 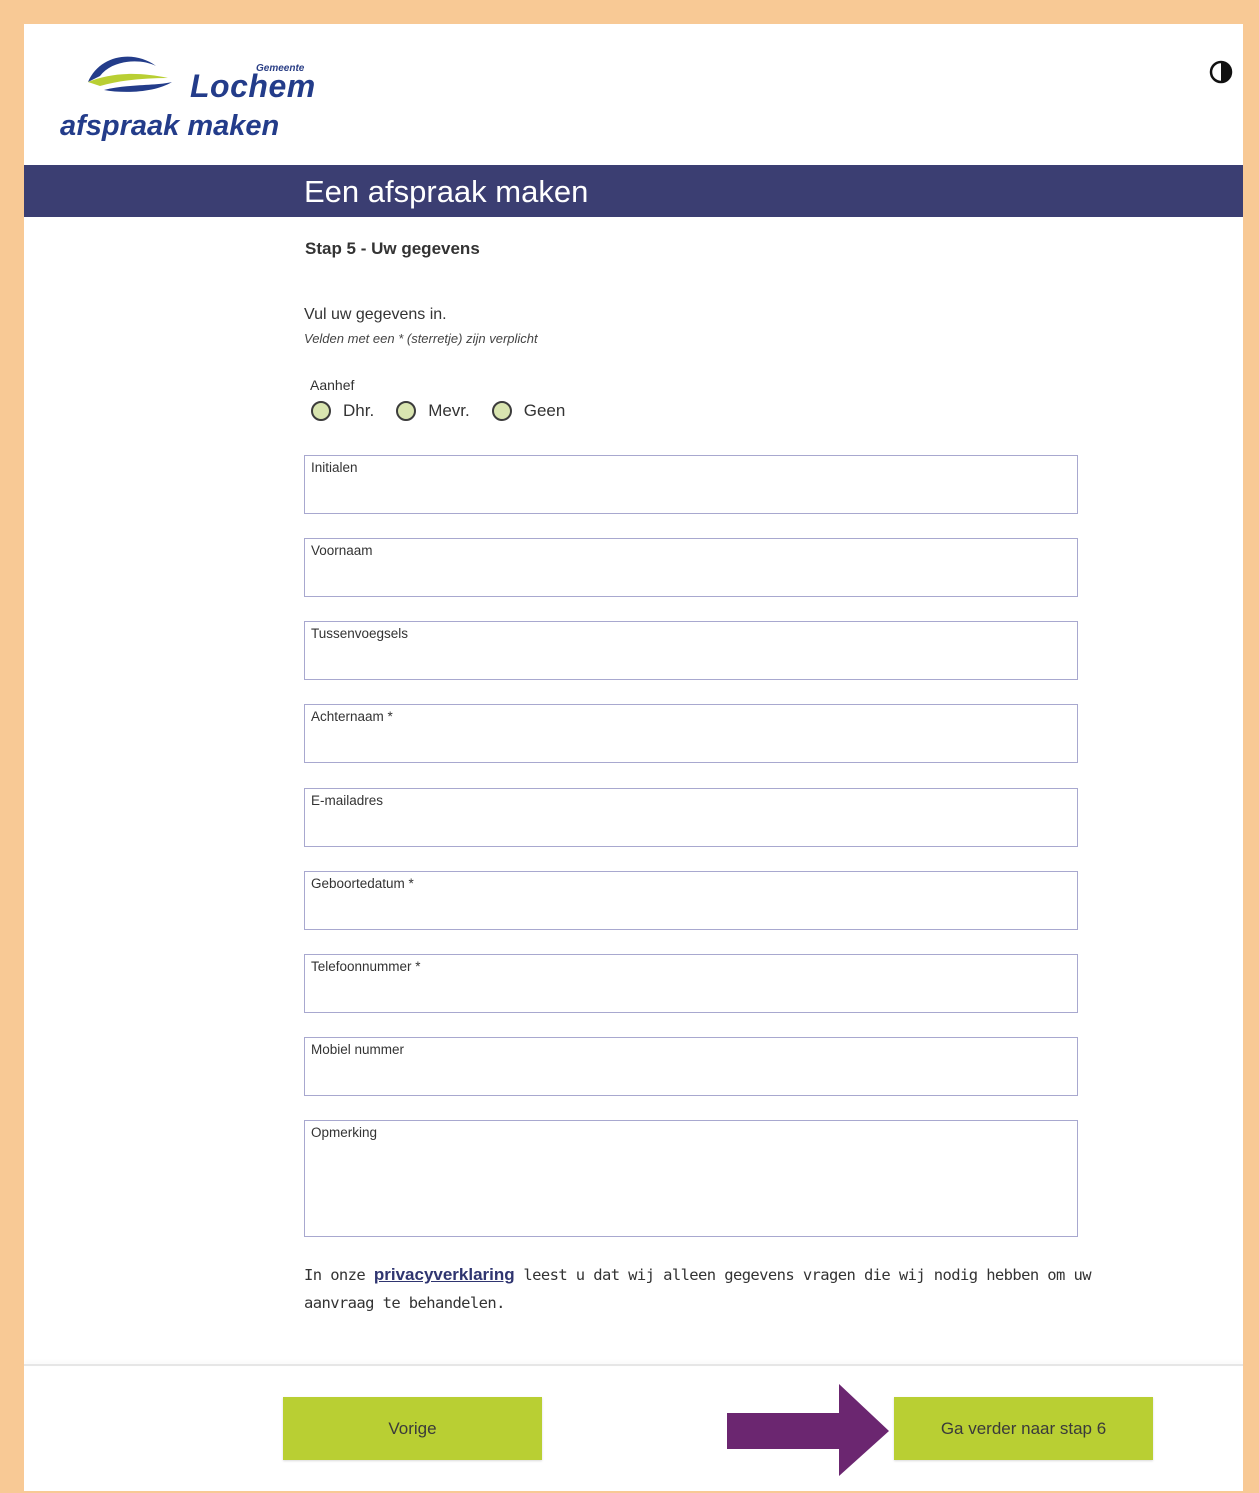 What do you see at coordinates (412, 1428) in the screenshot?
I see `previous-button: Vorige` at bounding box center [412, 1428].